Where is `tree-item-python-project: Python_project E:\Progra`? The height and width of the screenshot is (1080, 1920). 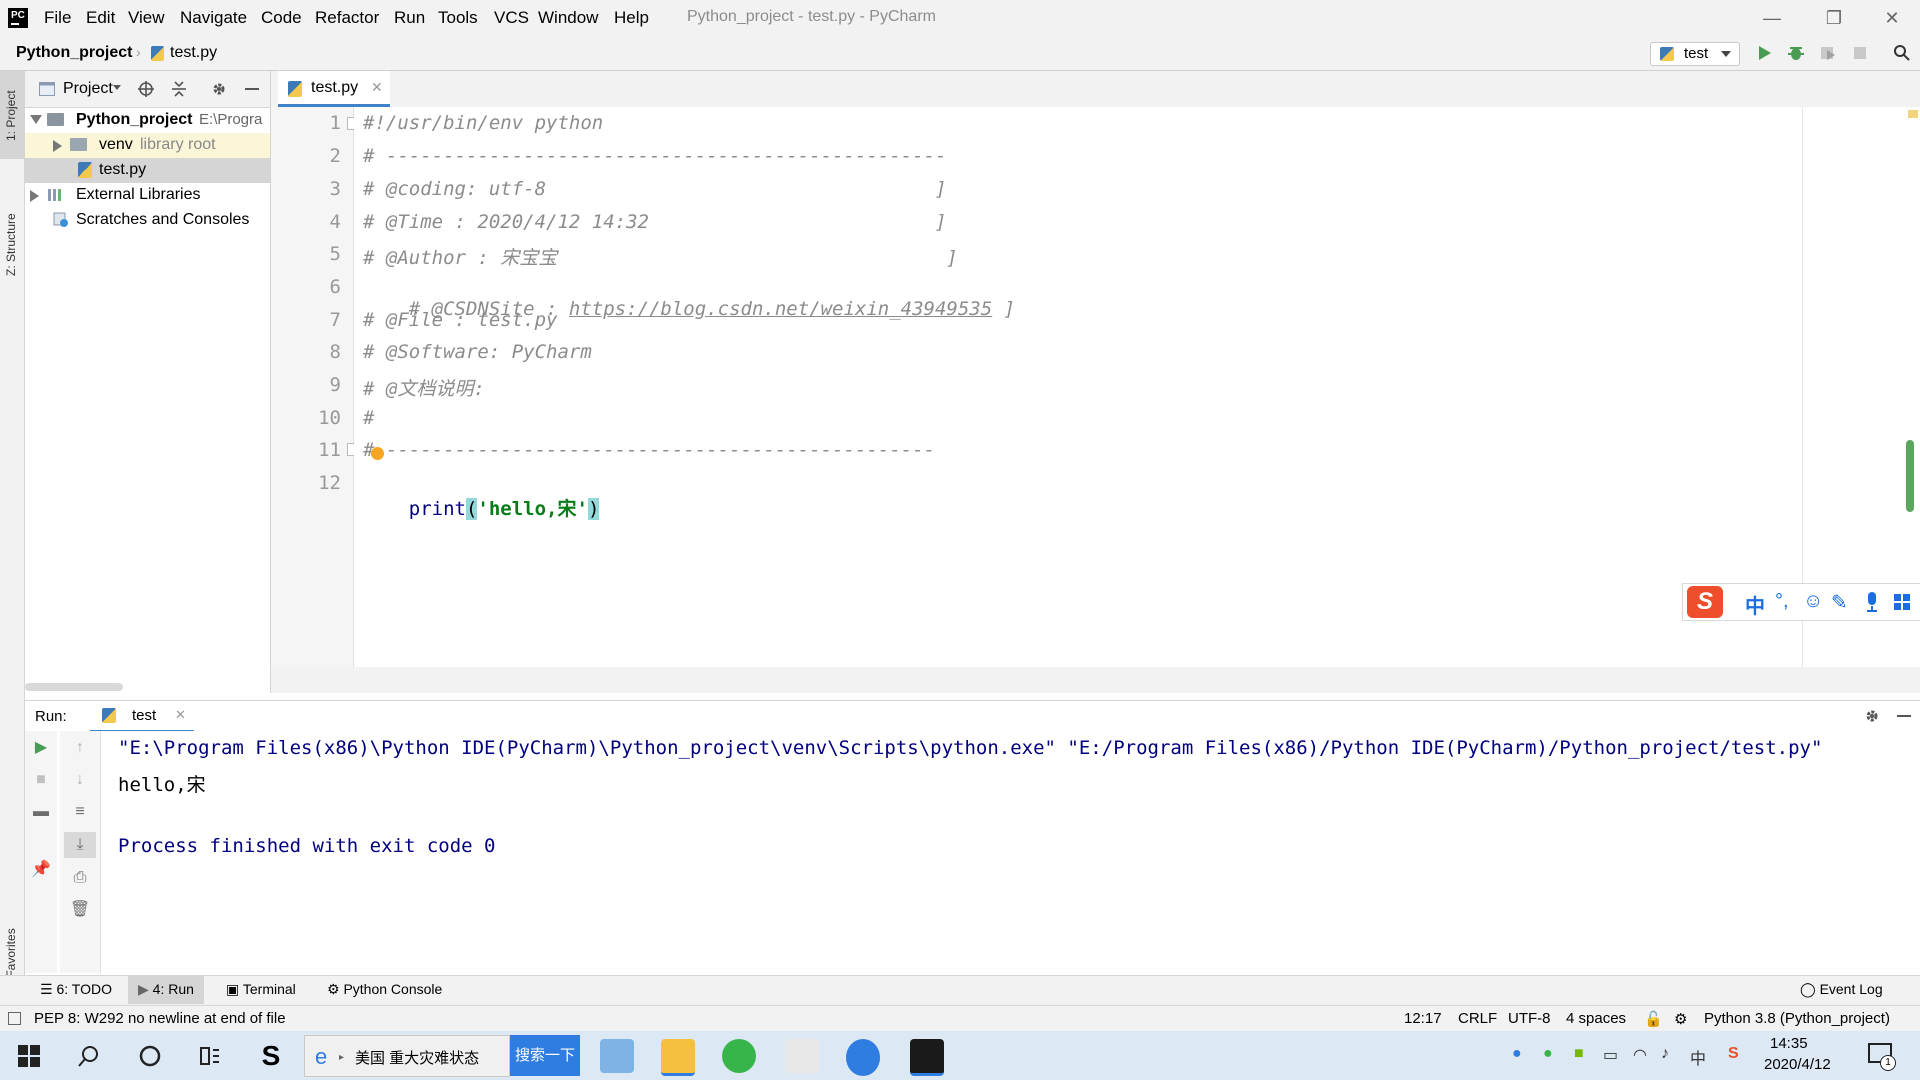
tree-item-python-project: Python_project E:\Progra is located at coordinates (147, 120).